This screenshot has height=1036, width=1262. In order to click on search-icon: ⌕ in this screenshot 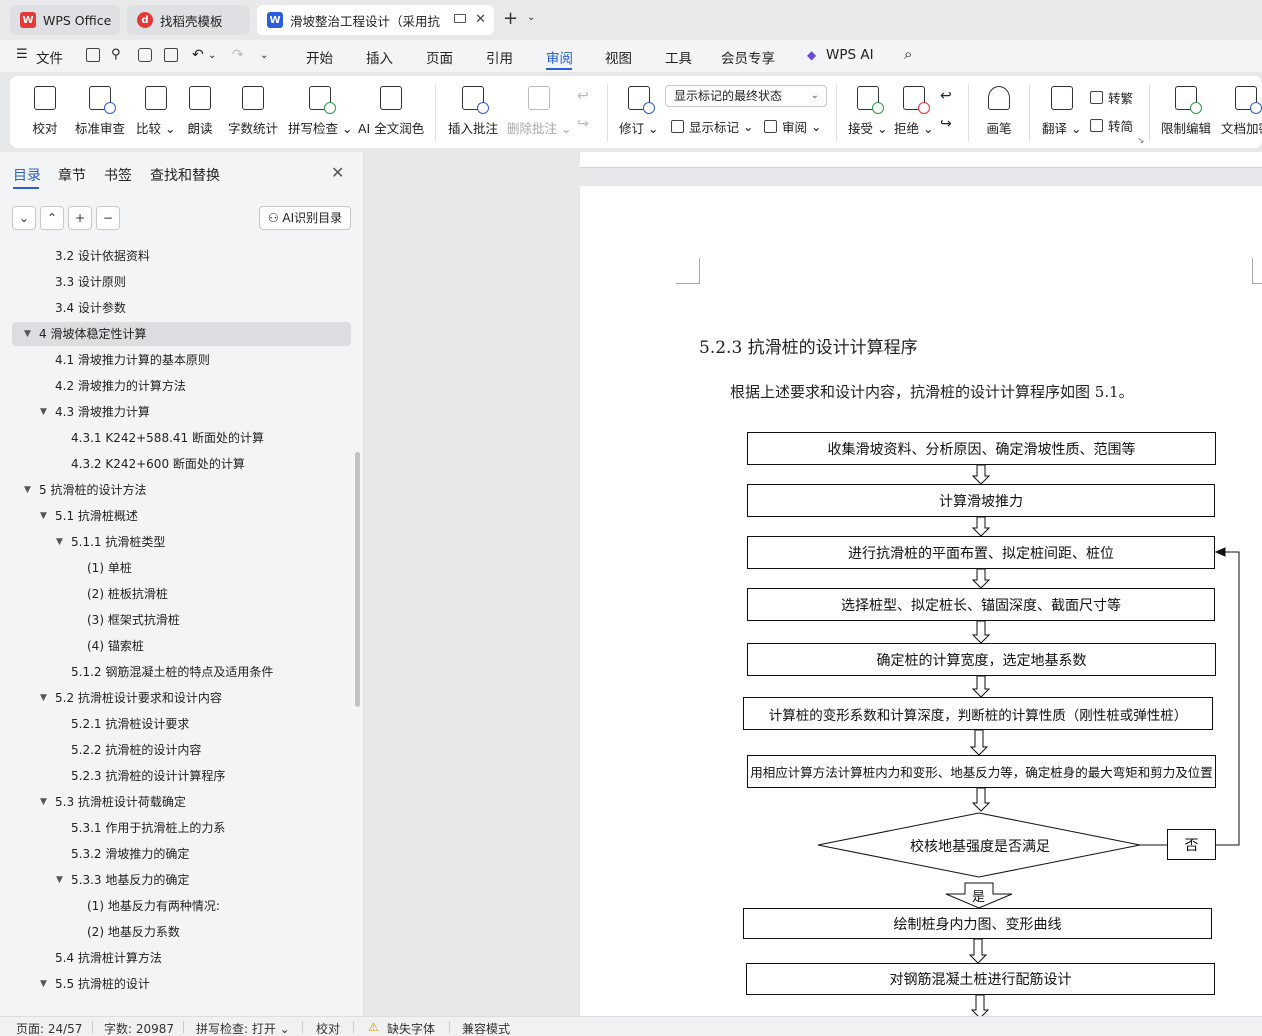, I will do `click(908, 54)`.